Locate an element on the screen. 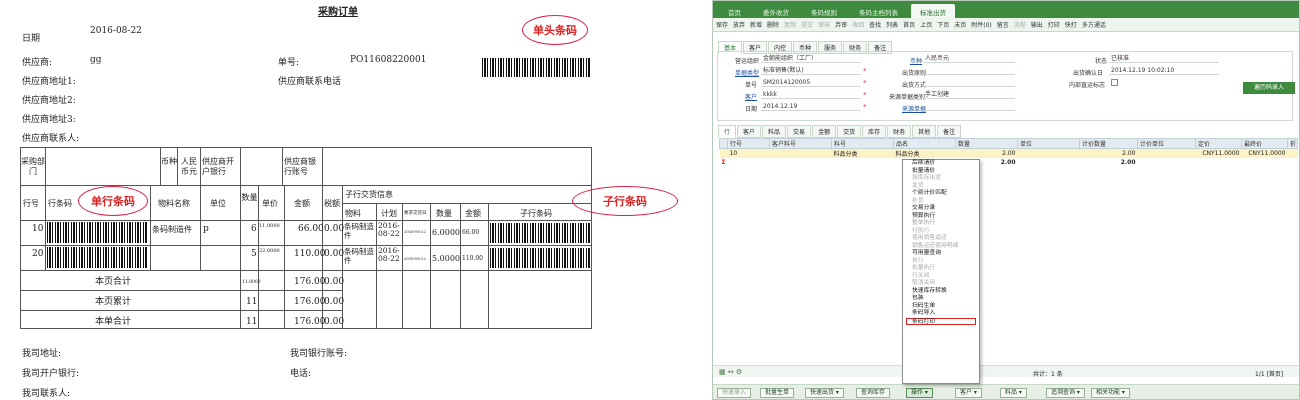  tab-barcode-rule: 条码规则 is located at coordinates (824, 11).